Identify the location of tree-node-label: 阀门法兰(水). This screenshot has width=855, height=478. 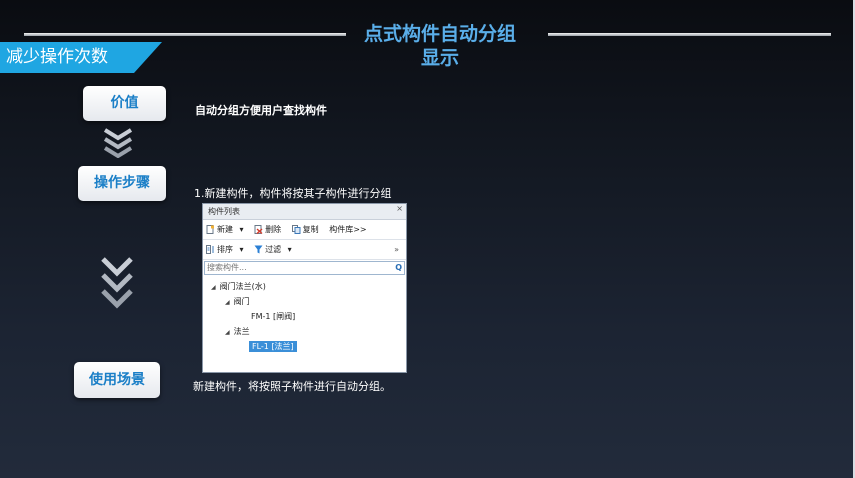
(242, 286).